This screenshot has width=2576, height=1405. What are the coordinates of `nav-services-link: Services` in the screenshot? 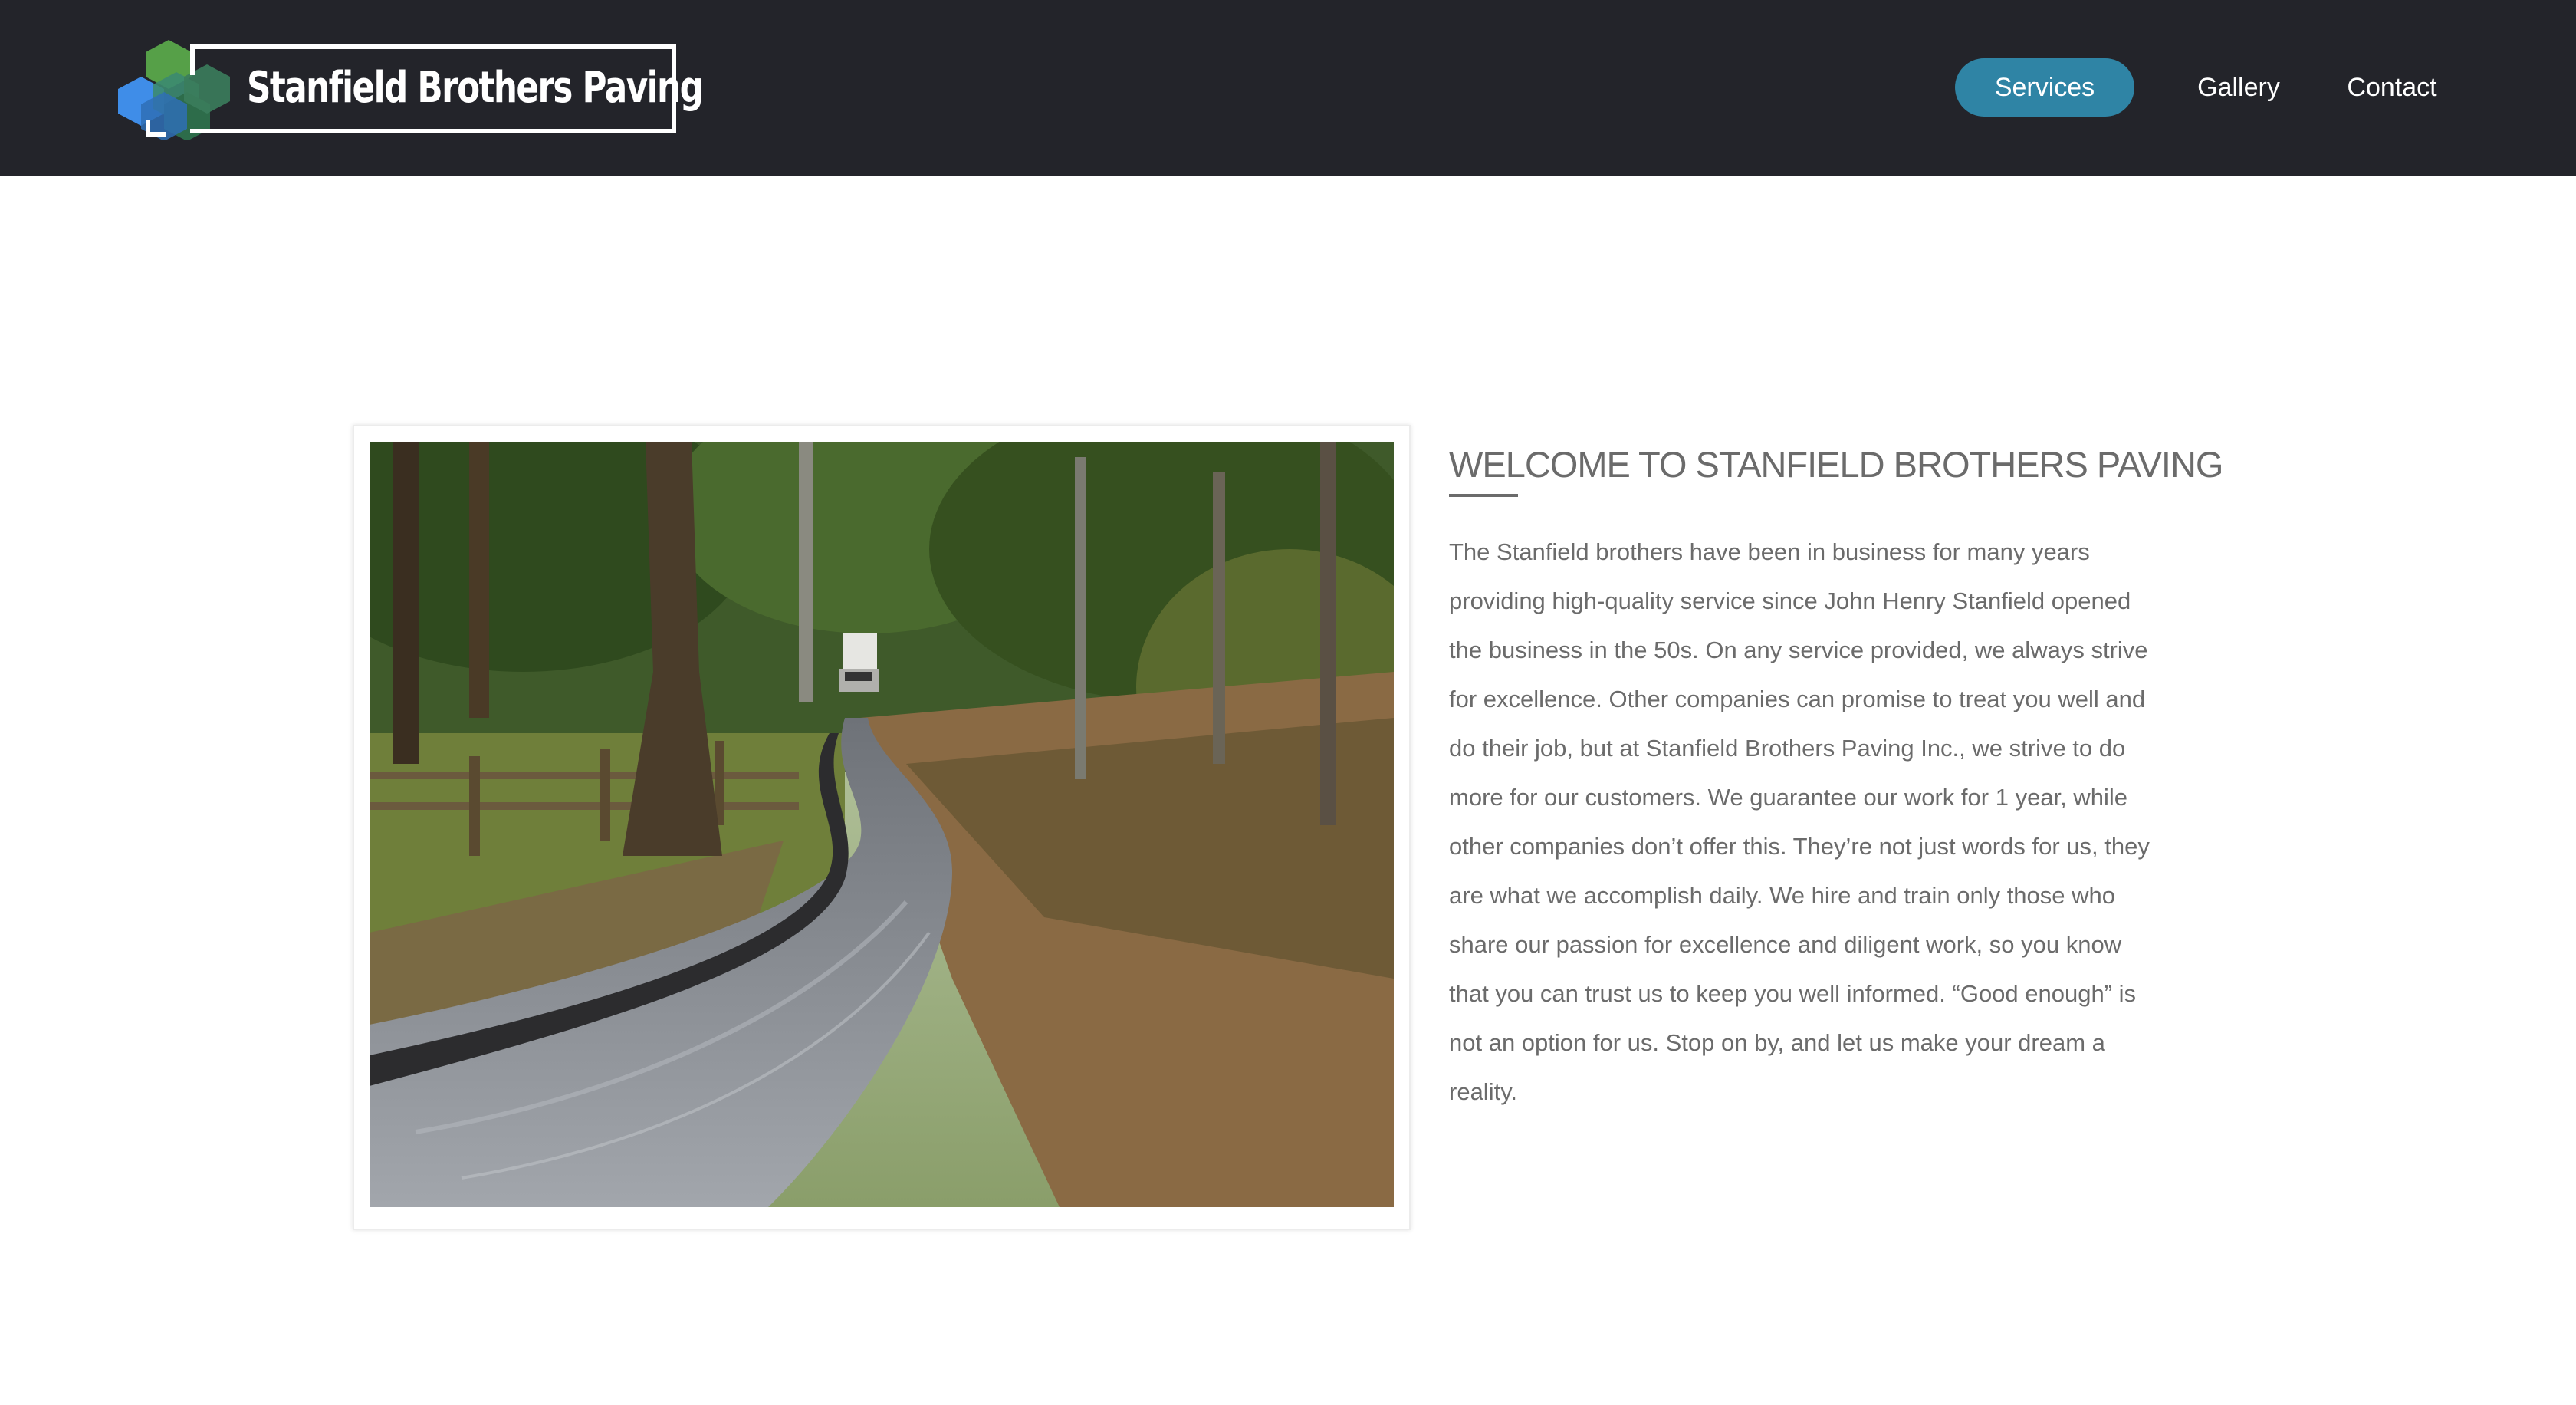 It's located at (2044, 88).